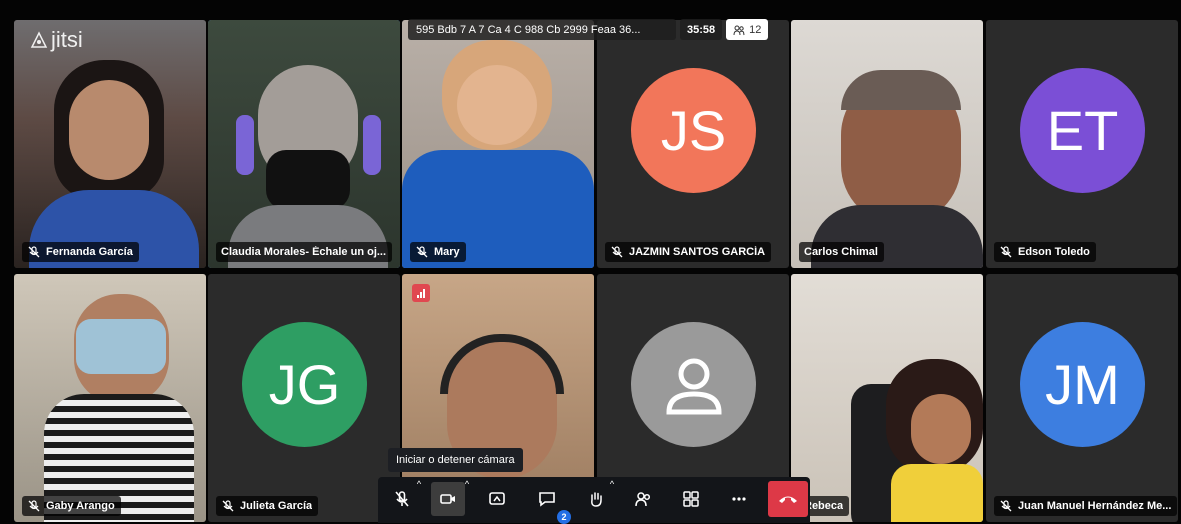  I want to click on avatar-initials: JG, so click(304, 384).